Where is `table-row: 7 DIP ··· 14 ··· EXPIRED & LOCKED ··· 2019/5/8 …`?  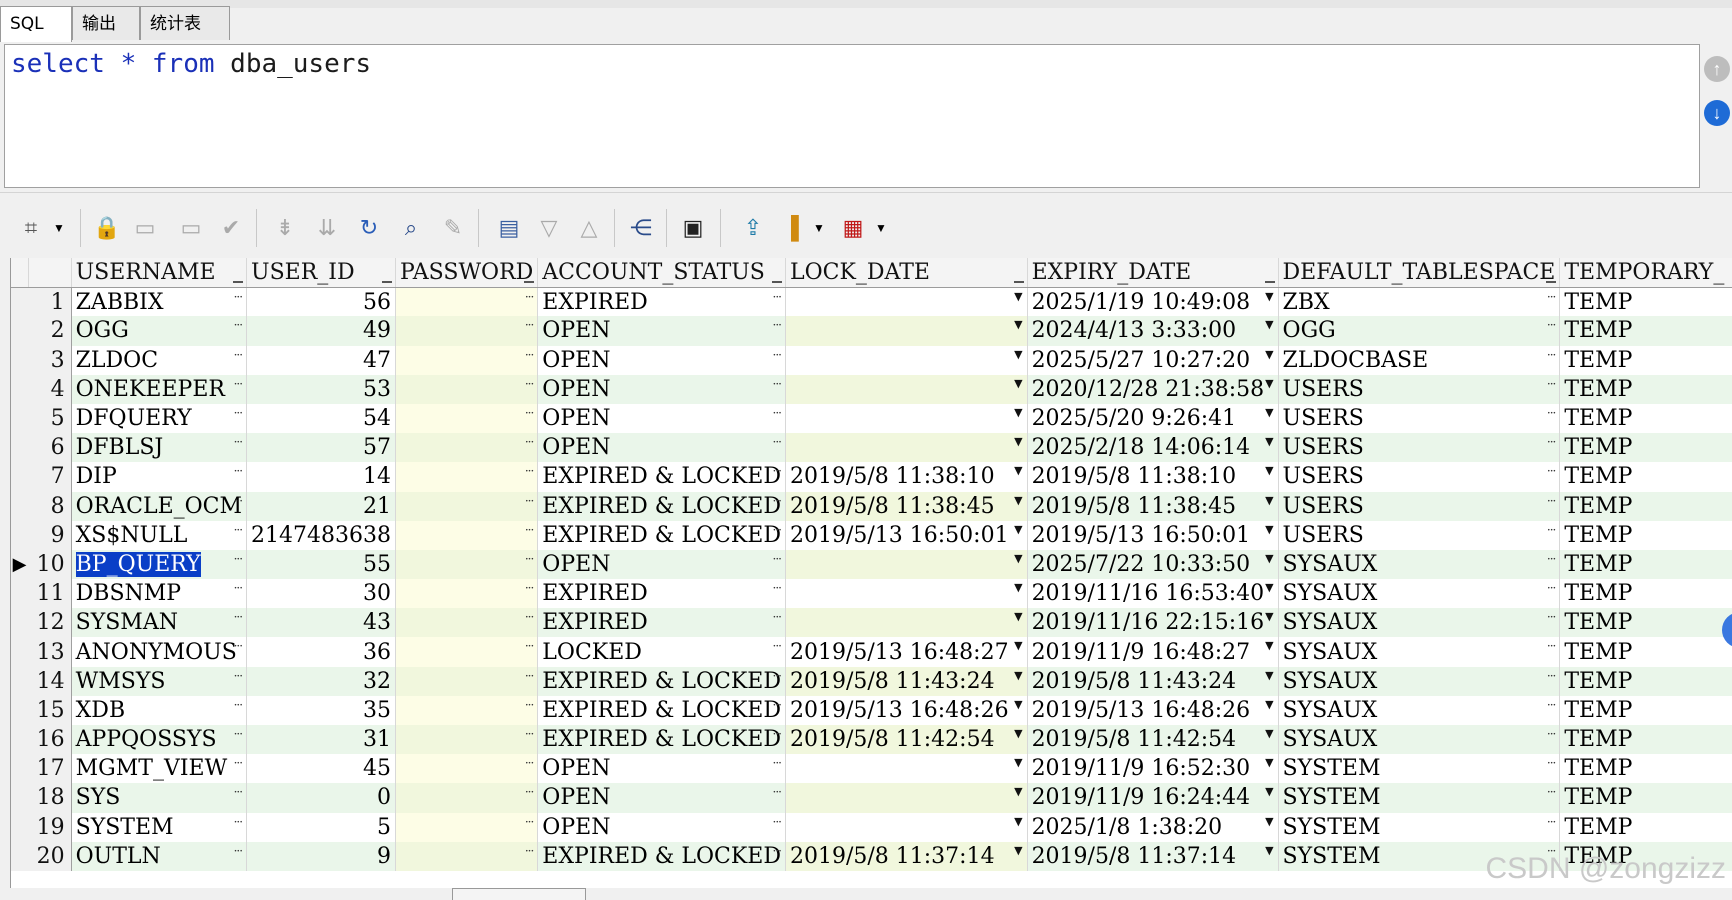 table-row: 7 DIP ··· 14 ··· EXPIRED & LOCKED ··· 2019/5/8 … is located at coordinates (871, 477).